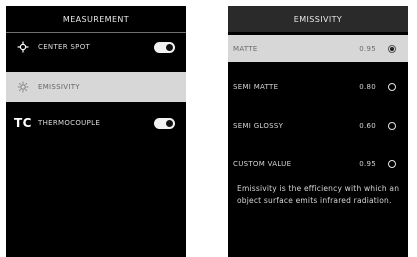  I want to click on menu-item-emissivity: EMISSIVITY, so click(96, 87).